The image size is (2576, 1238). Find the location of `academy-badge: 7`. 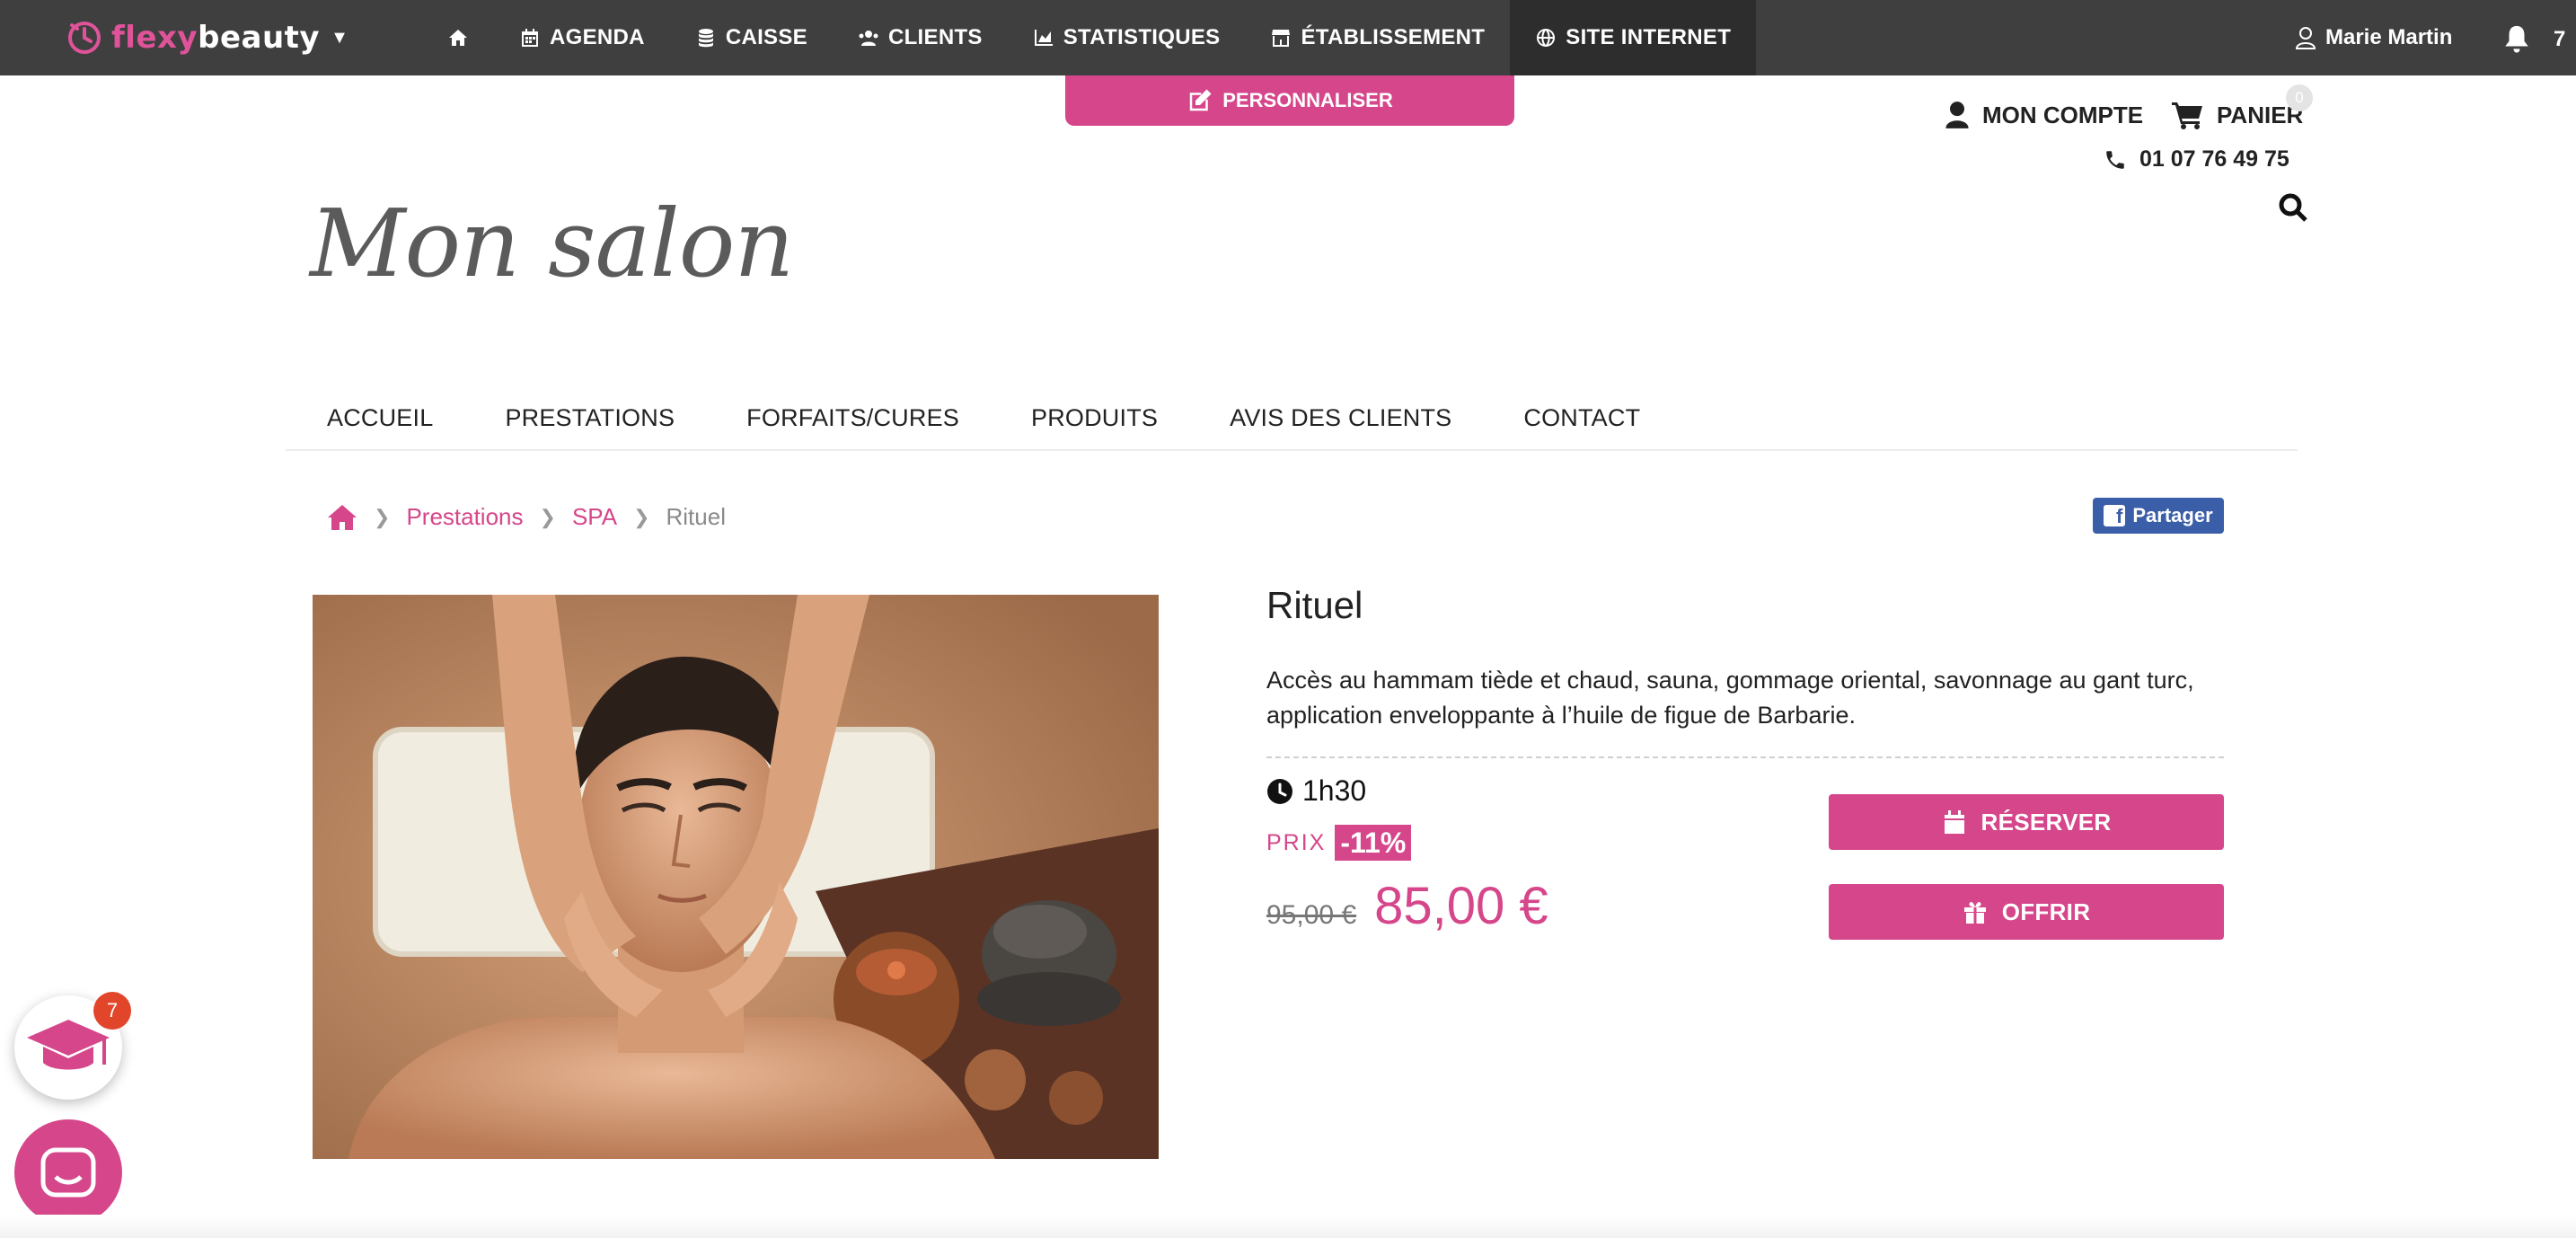

academy-badge: 7 is located at coordinates (112, 1011).